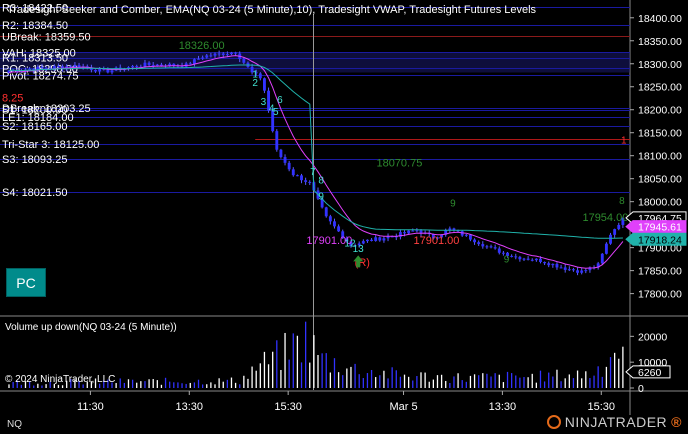  Describe the element at coordinates (34, 127) in the screenshot. I see `level-label: S2: 18165.00` at that location.